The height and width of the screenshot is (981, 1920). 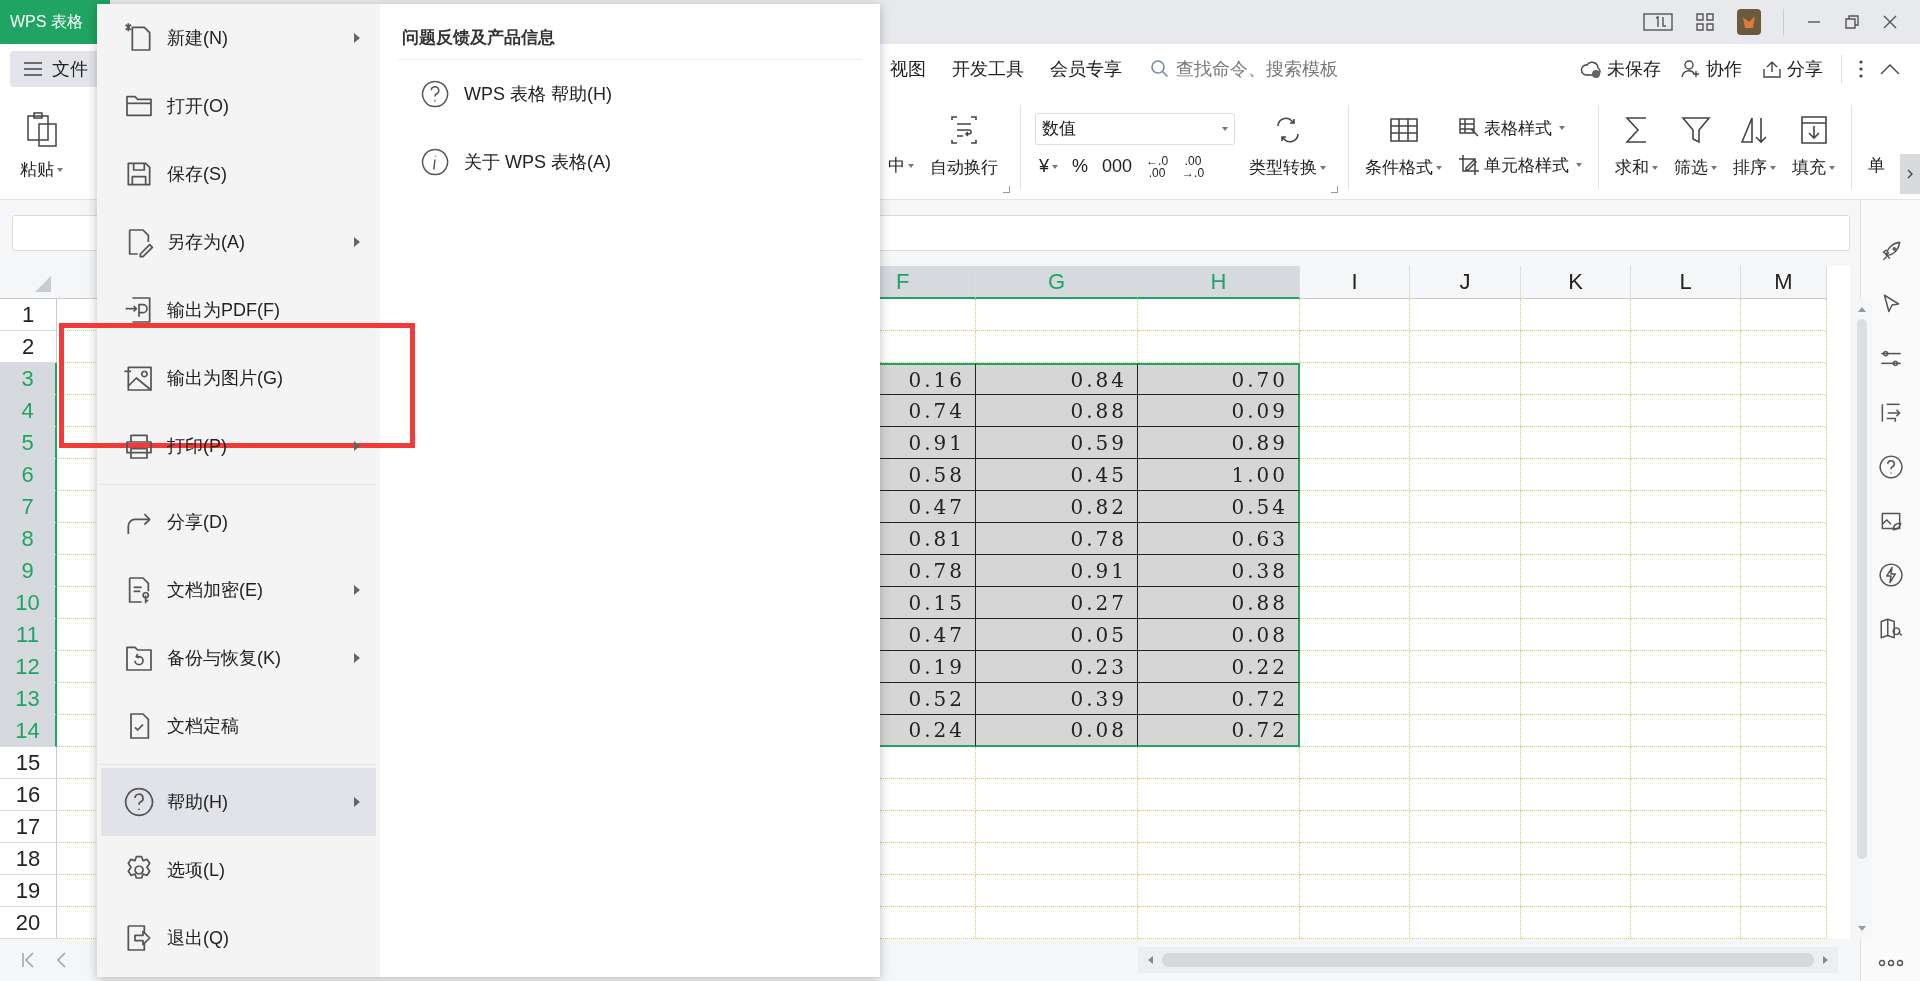 I want to click on grid-icon, so click(x=1705, y=22).